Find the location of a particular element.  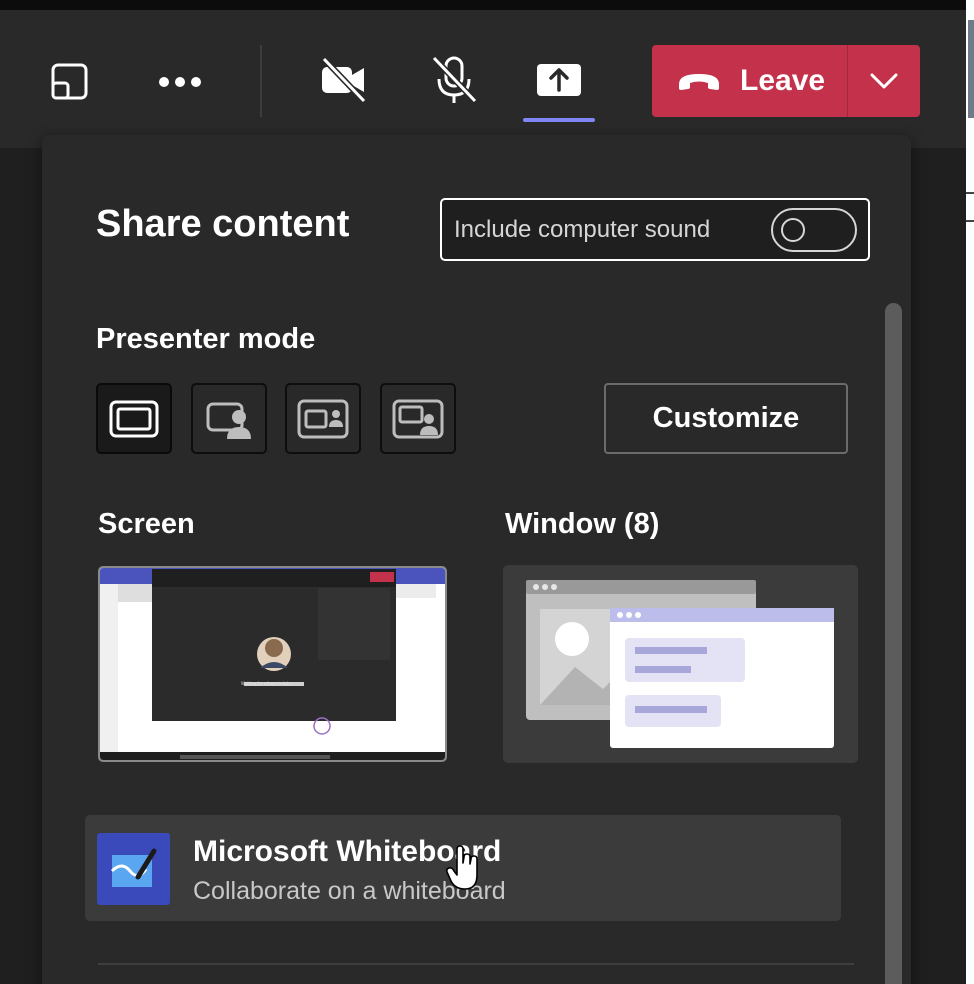

presenter-mode-standout is located at coordinates (229, 418).